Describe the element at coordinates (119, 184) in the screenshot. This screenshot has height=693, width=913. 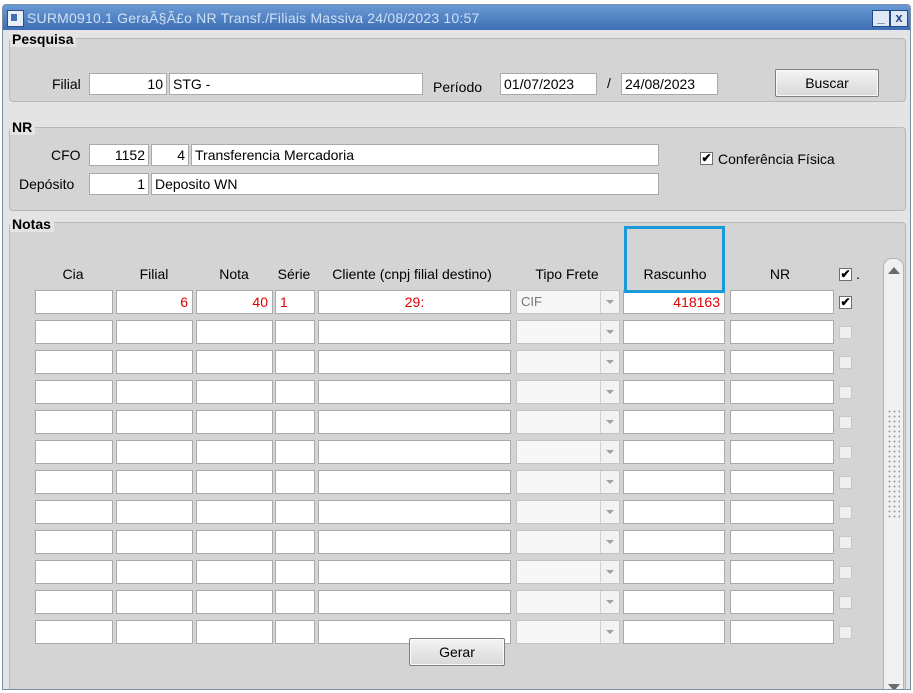
I see `deposito-code-input: 1` at that location.